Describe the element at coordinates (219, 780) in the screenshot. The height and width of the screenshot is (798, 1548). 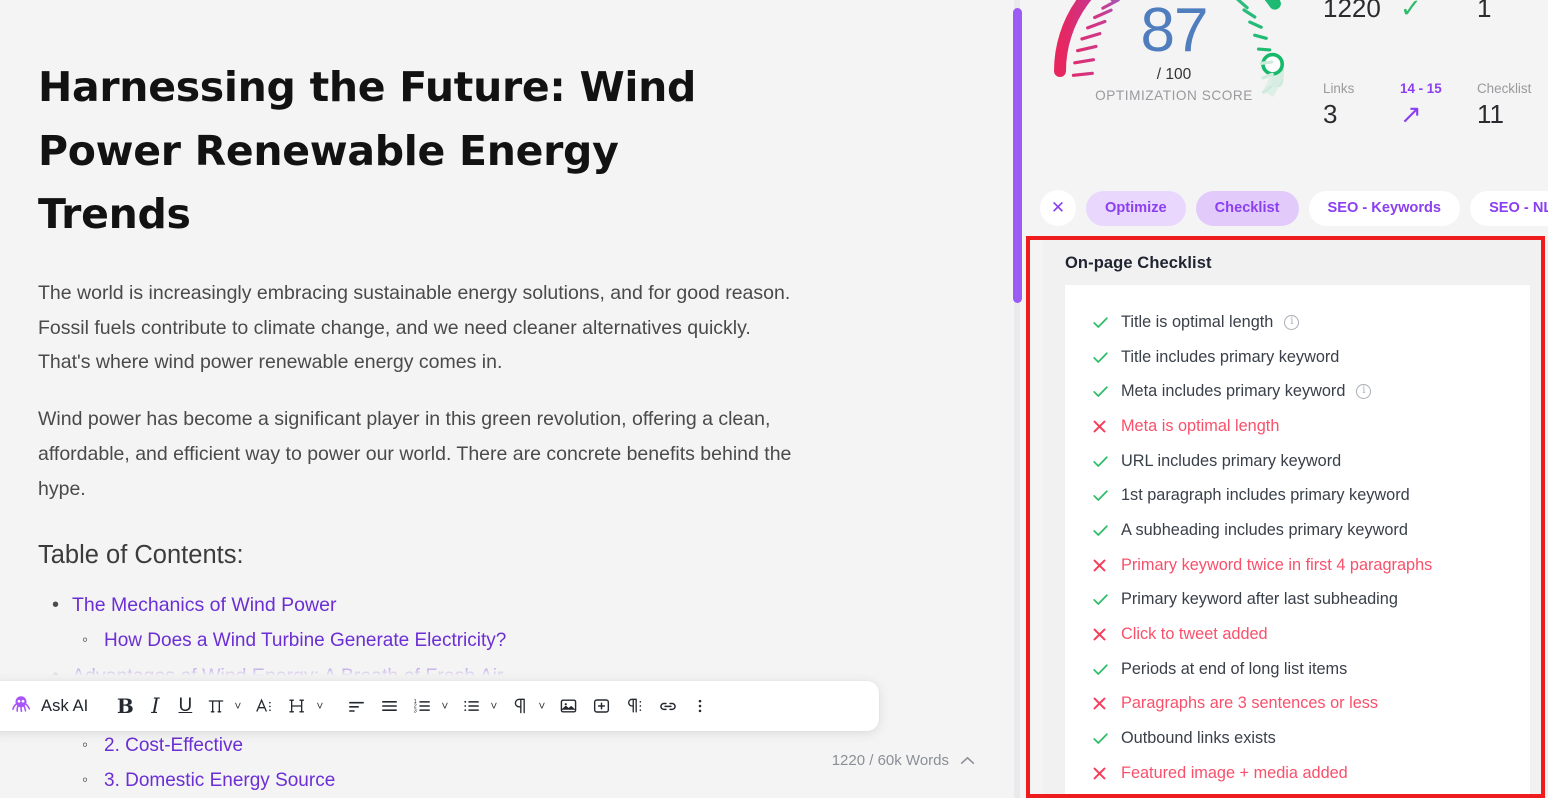
I see `toc-link: 3. Domestic Energy Source` at that location.